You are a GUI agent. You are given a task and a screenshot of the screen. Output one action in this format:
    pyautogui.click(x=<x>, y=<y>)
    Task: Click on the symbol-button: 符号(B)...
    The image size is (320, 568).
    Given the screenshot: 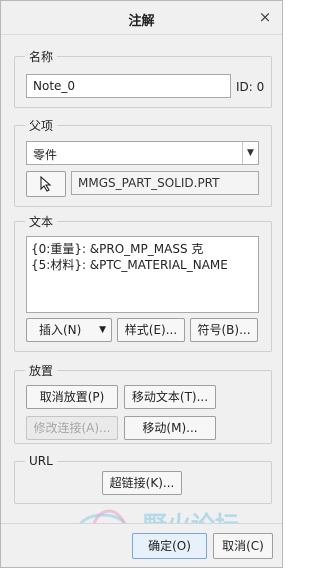 What is the action you would take?
    pyautogui.click(x=224, y=330)
    